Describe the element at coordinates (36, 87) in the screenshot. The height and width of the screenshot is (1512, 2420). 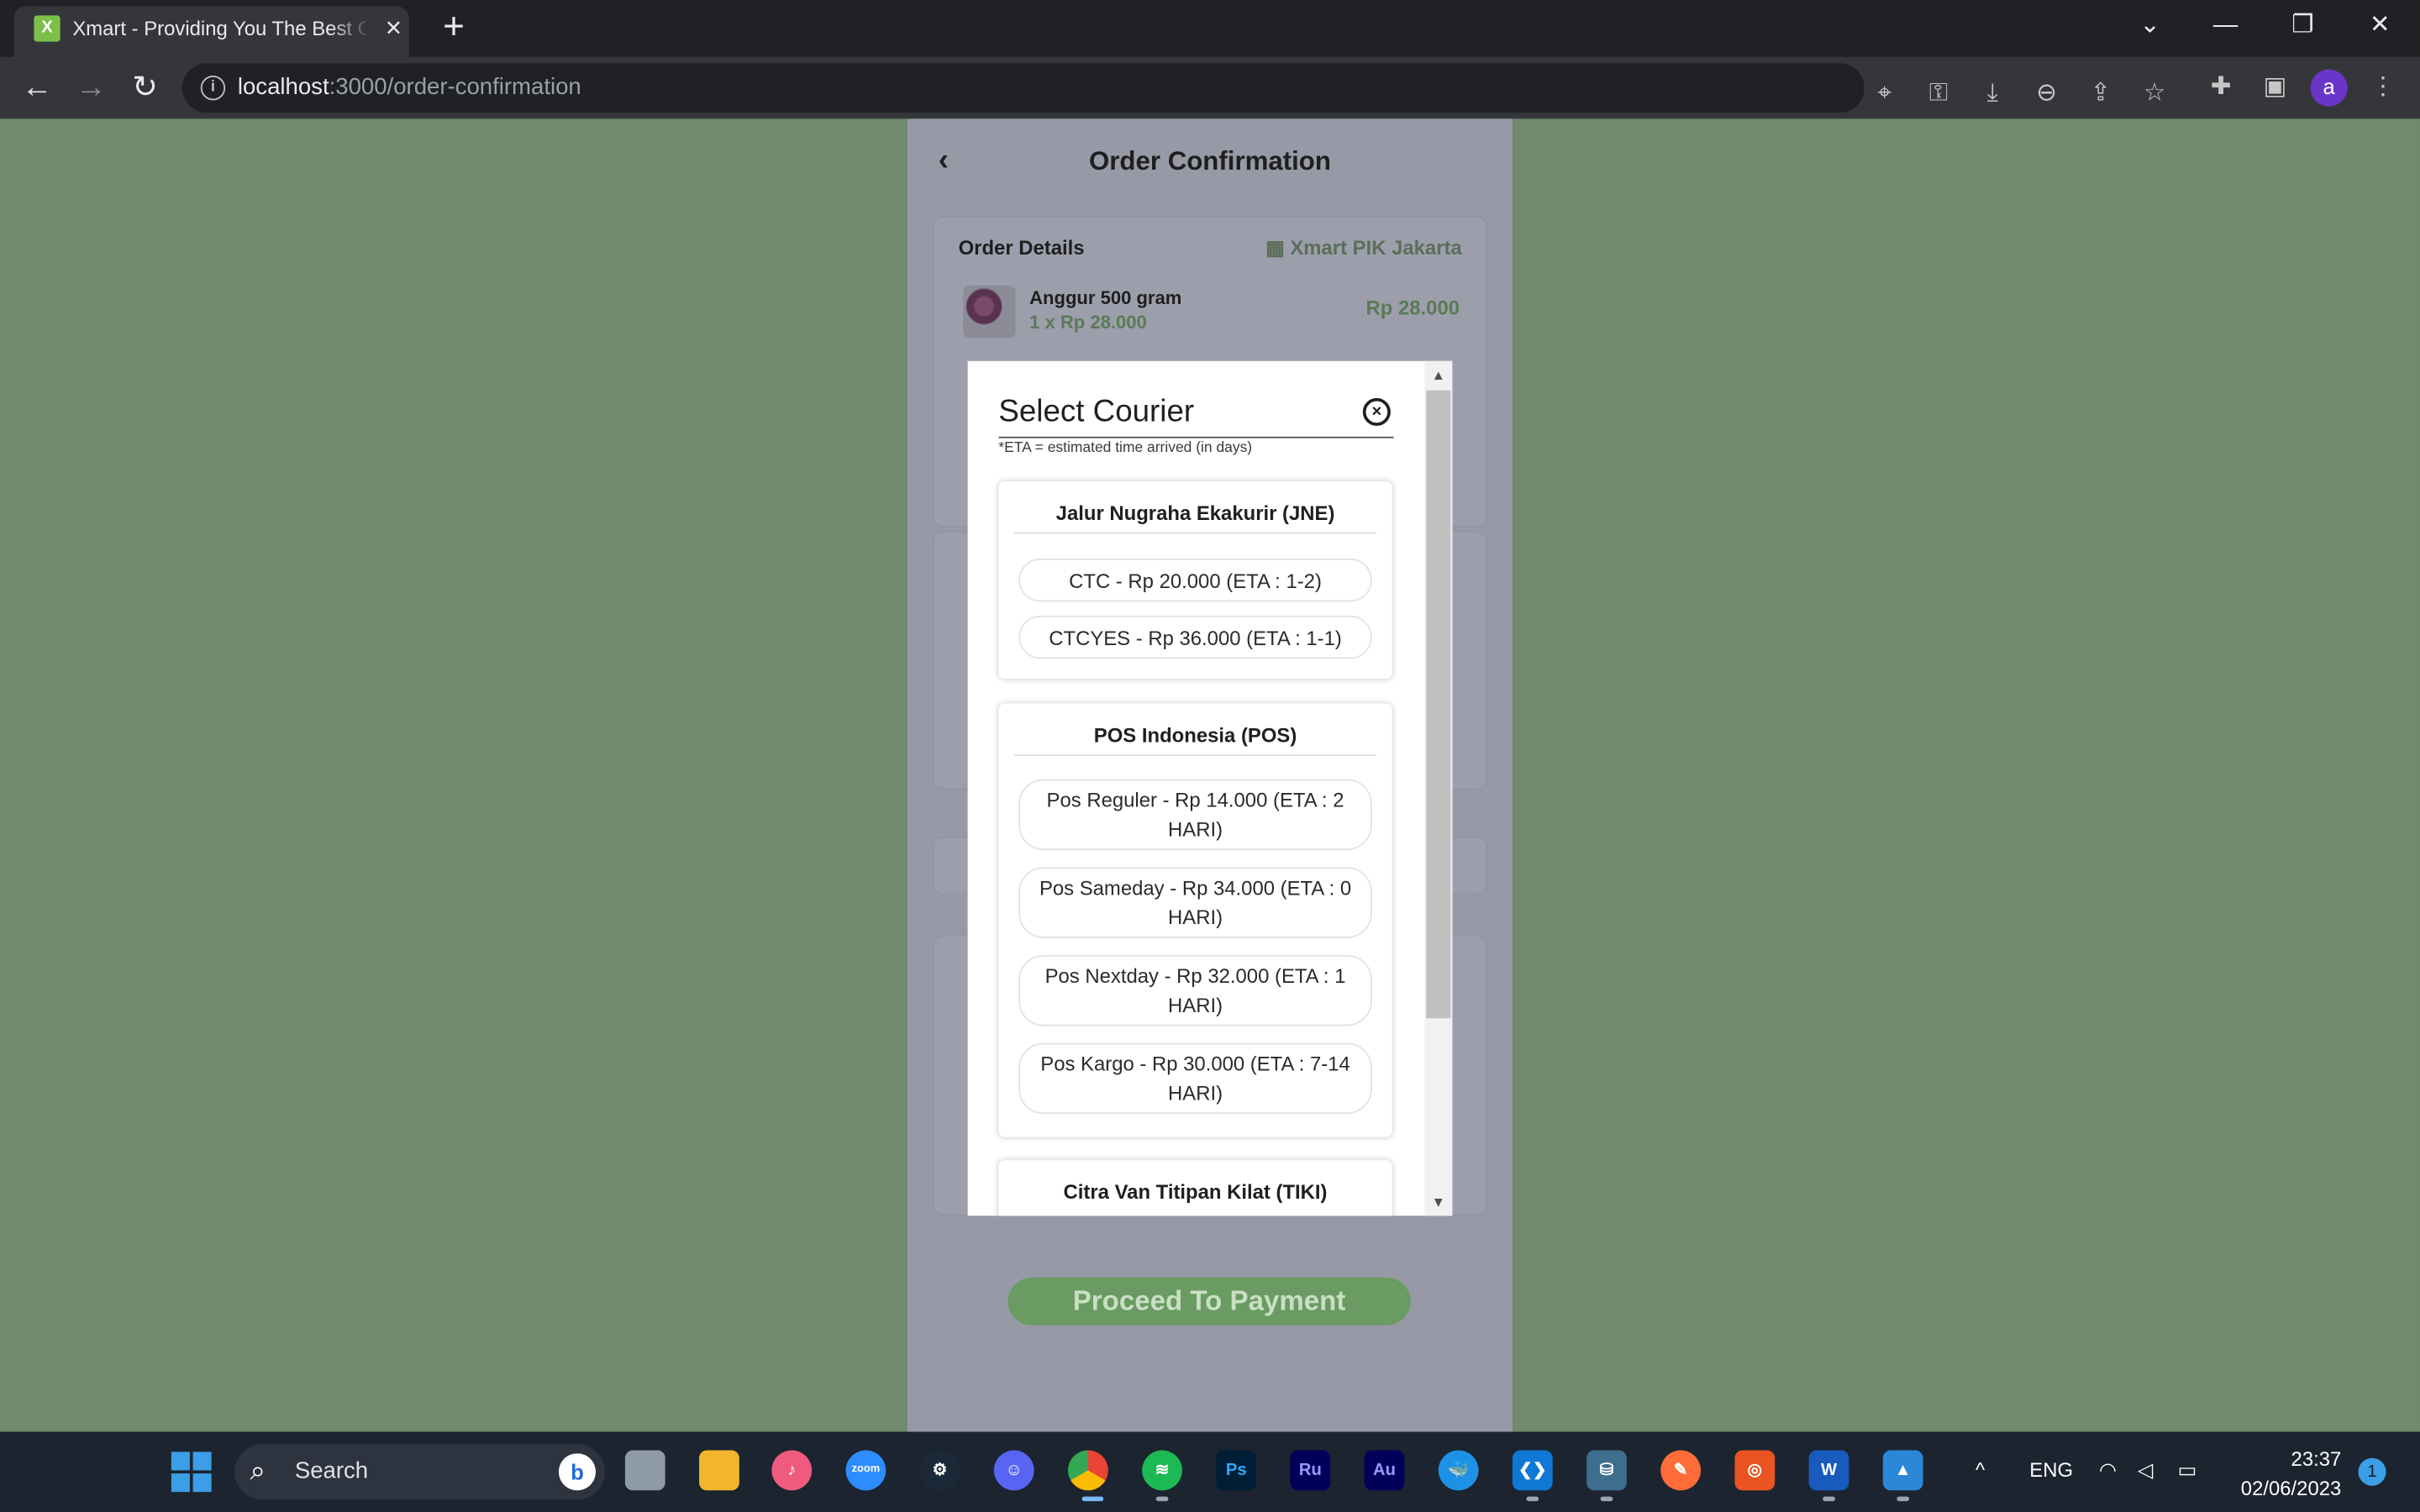
I see `back-arrow-icon: ←` at that location.